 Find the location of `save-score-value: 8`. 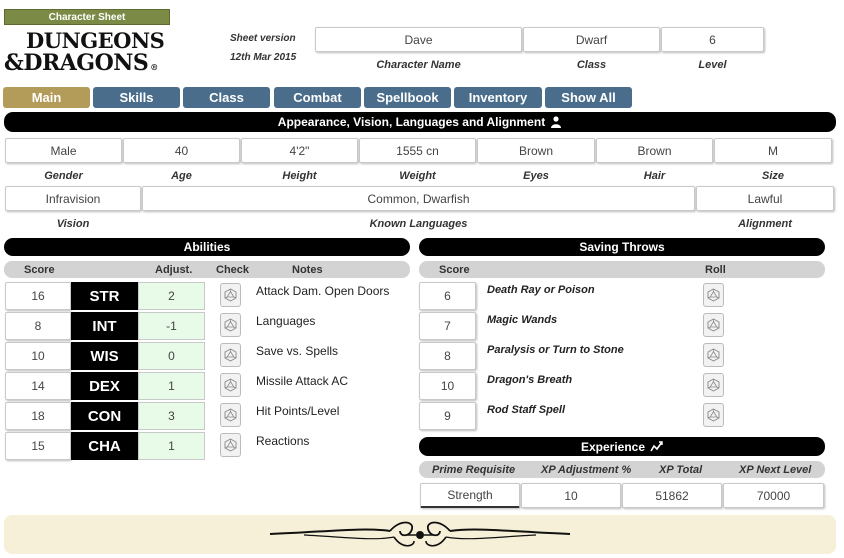

save-score-value: 8 is located at coordinates (447, 356).